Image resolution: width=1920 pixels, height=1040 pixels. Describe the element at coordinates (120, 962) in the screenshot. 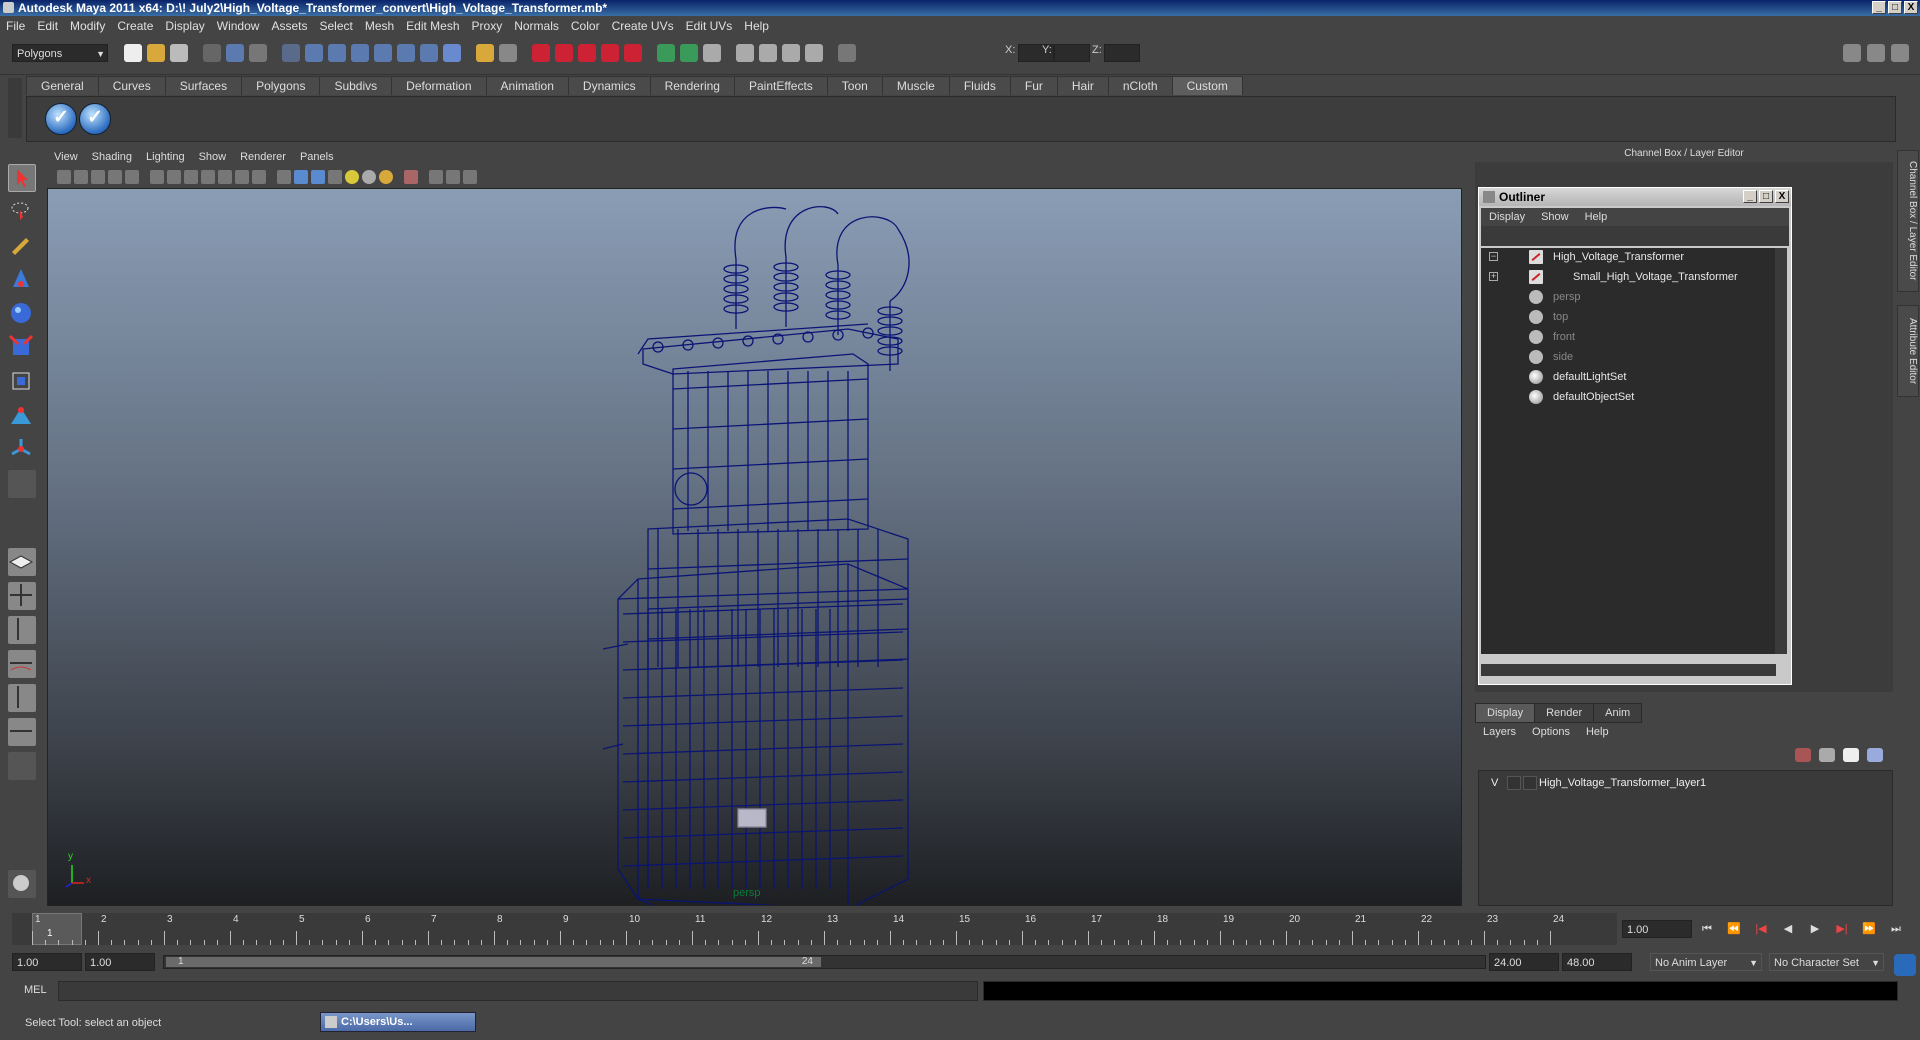

I see `playback-start-field: 1.00` at that location.